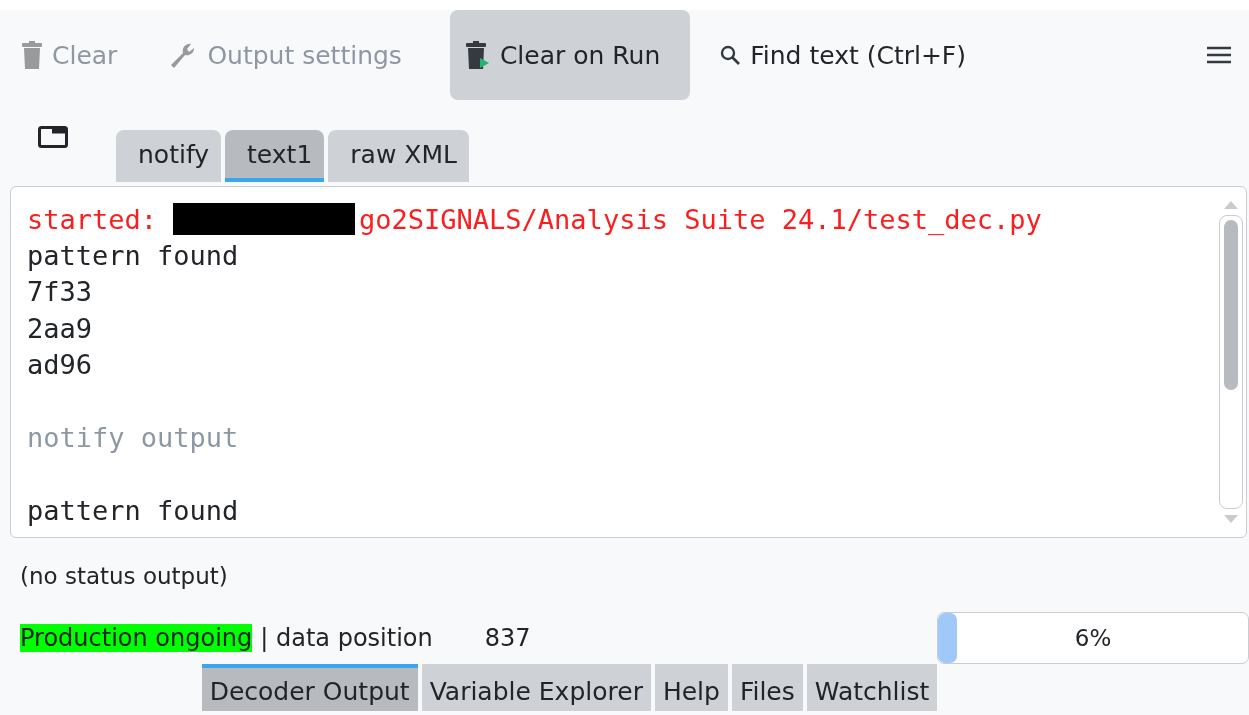 The image size is (1249, 715). Describe the element at coordinates (477, 55) in the screenshot. I see `trash-play-icon` at that location.